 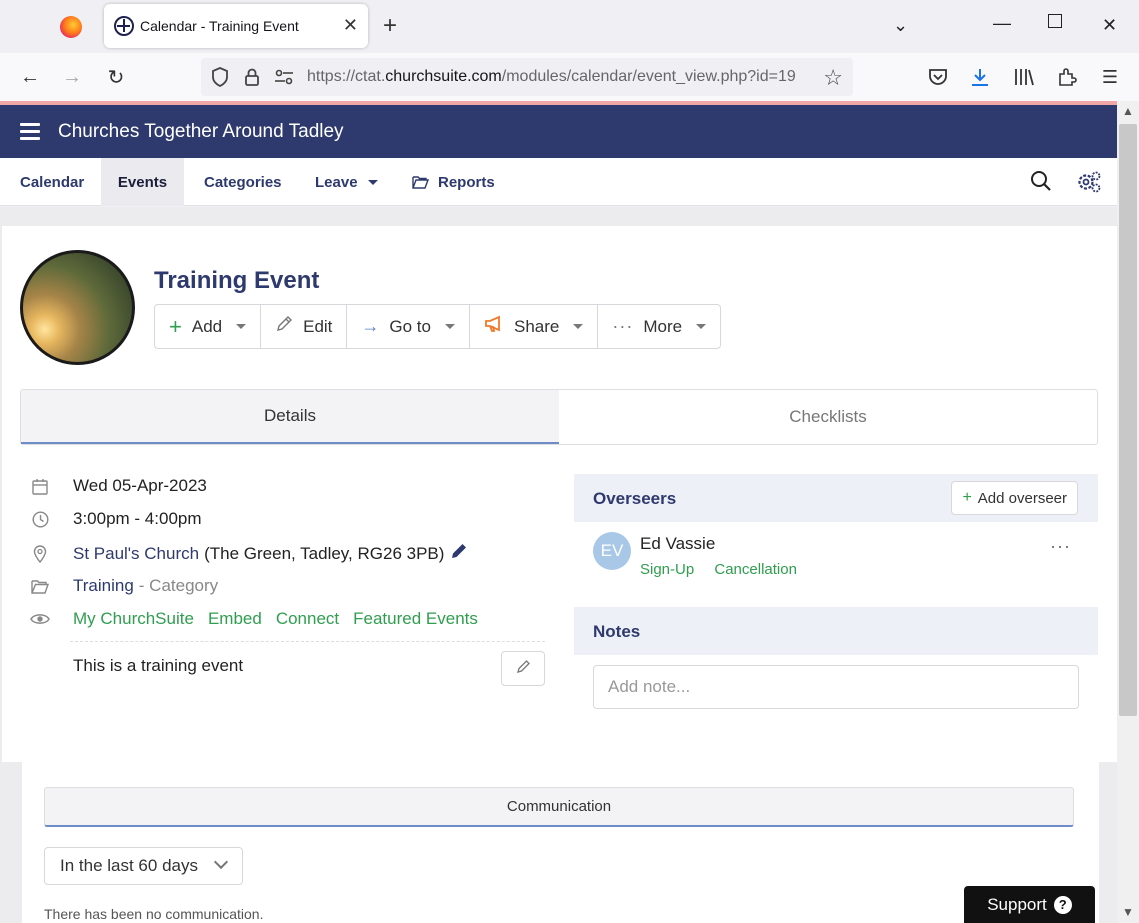 I want to click on new-tab-icon: +, so click(x=390, y=26).